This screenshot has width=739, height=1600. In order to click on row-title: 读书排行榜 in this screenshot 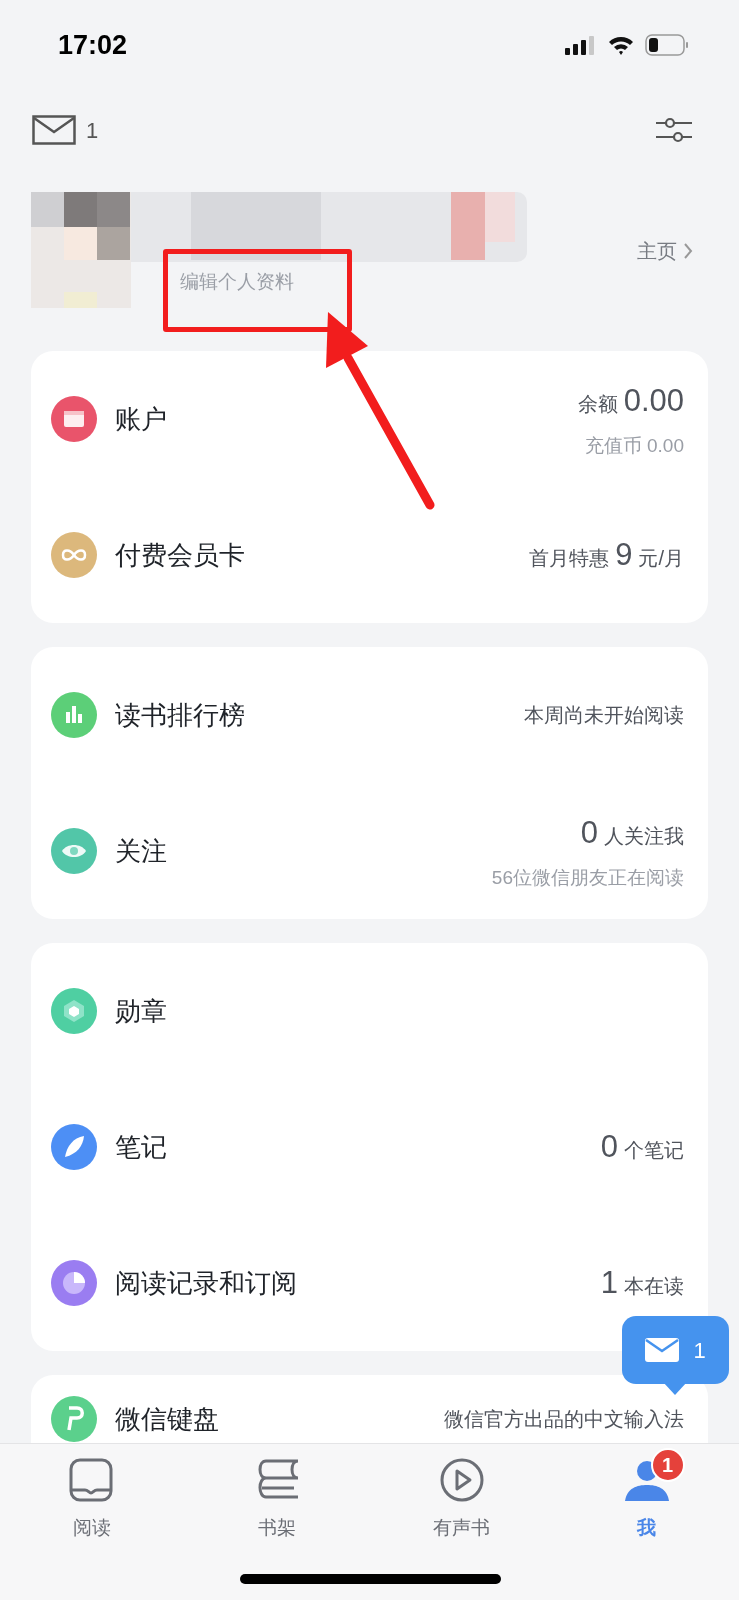, I will do `click(180, 715)`.